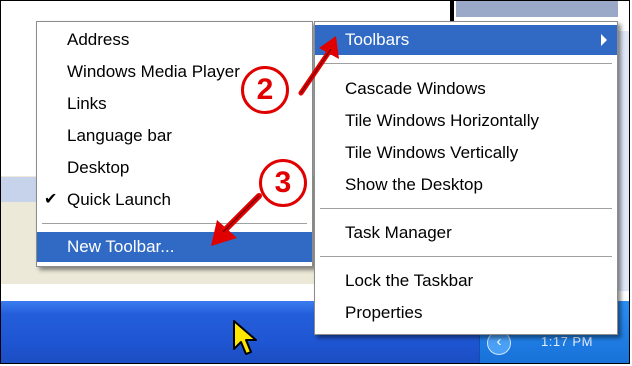  I want to click on menu-item-label: Cascade Windows, so click(415, 88).